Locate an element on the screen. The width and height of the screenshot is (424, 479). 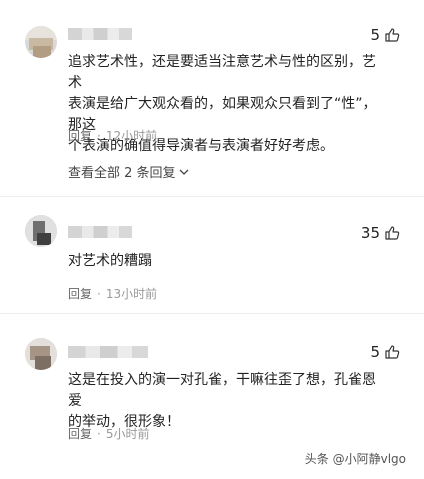
comment-meta: 回复 · 13小时前 is located at coordinates (112, 293).